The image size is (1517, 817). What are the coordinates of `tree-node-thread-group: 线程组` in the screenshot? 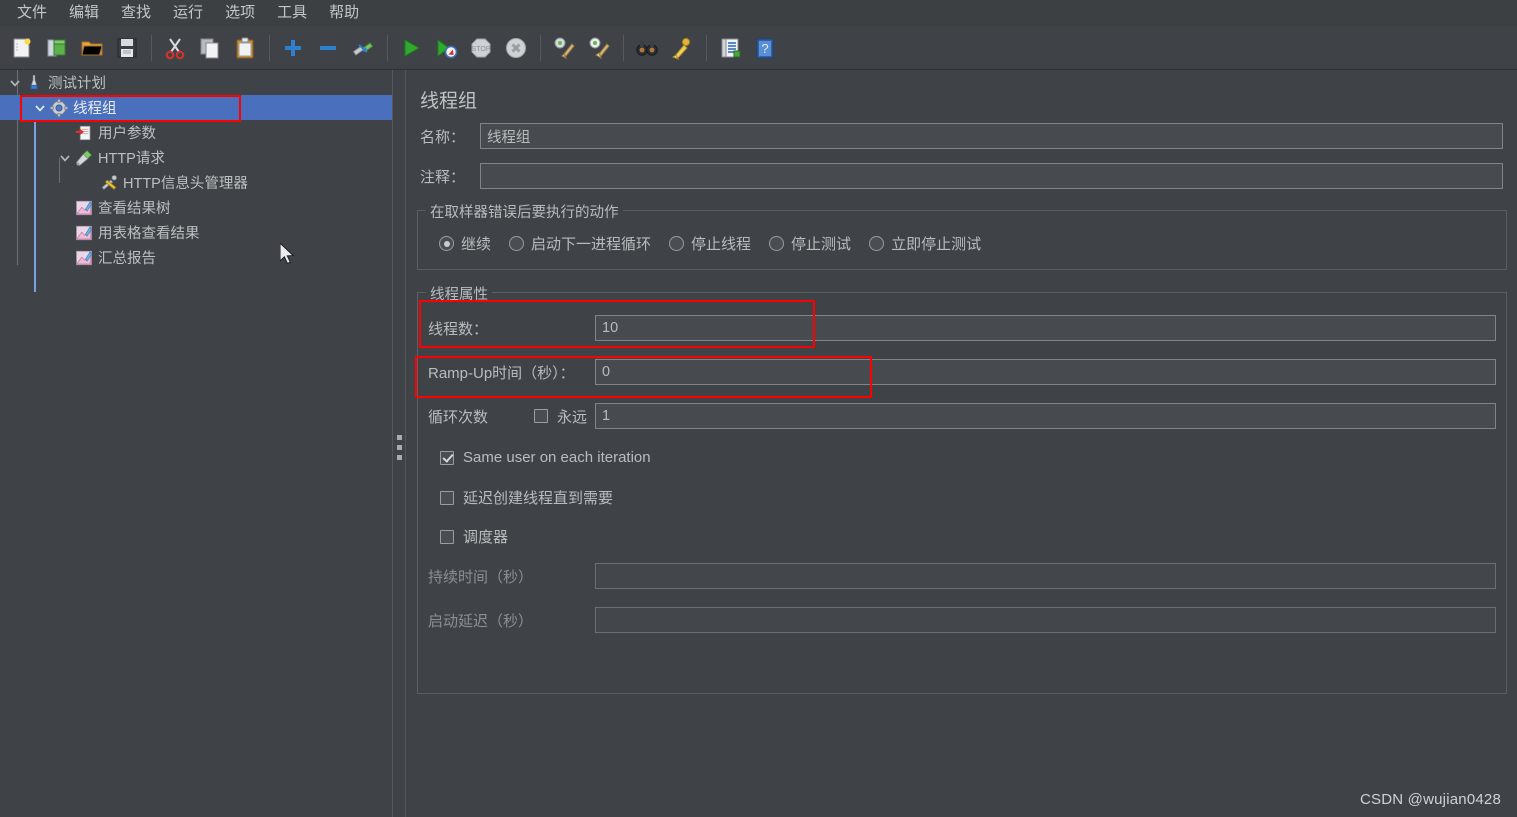 It's located at (196, 107).